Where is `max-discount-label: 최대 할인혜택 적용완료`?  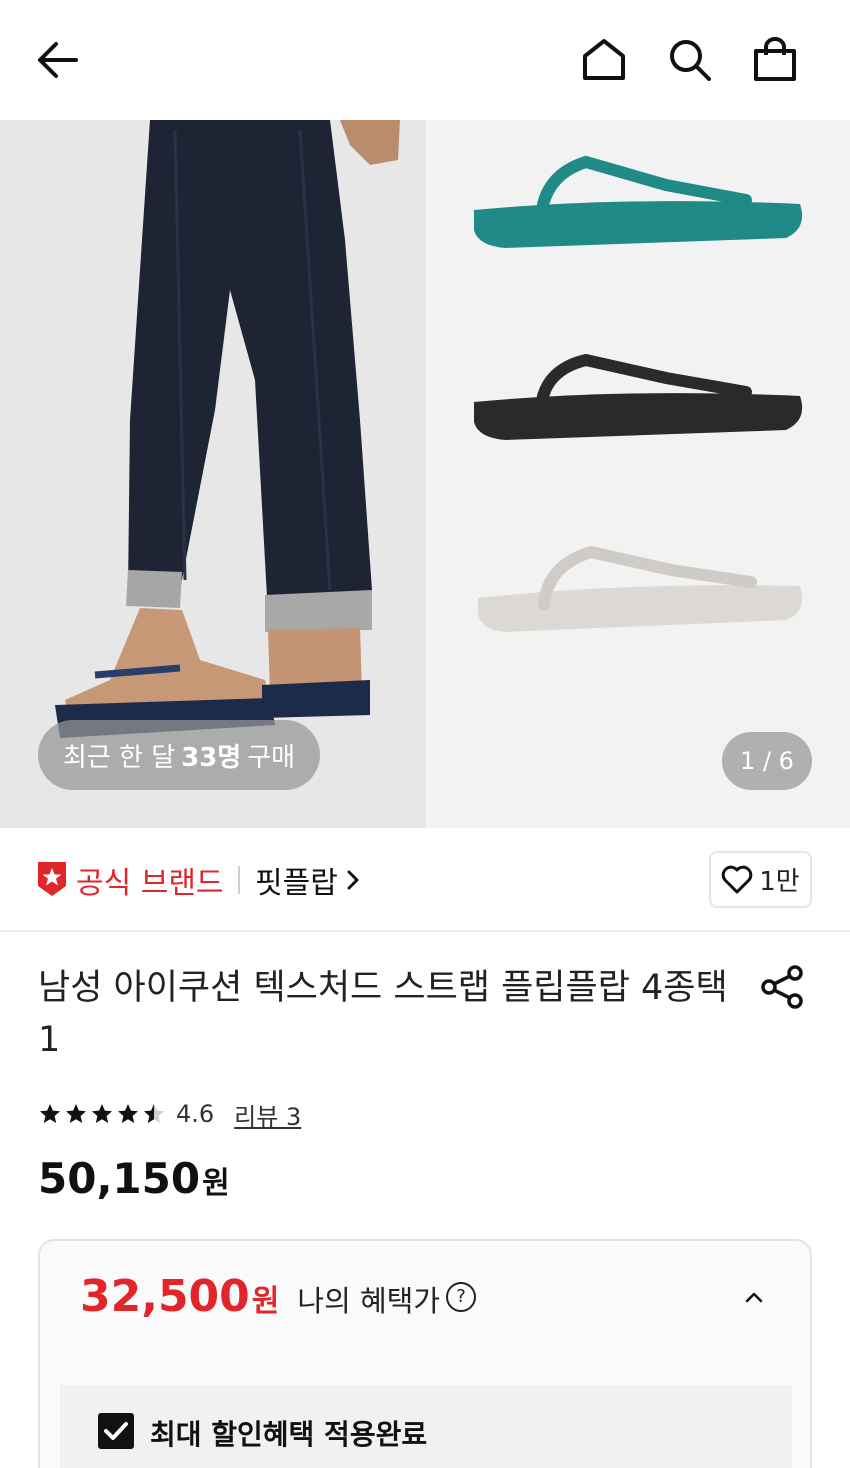
max-discount-label: 최대 할인혜택 적용완료 is located at coordinates (289, 1434).